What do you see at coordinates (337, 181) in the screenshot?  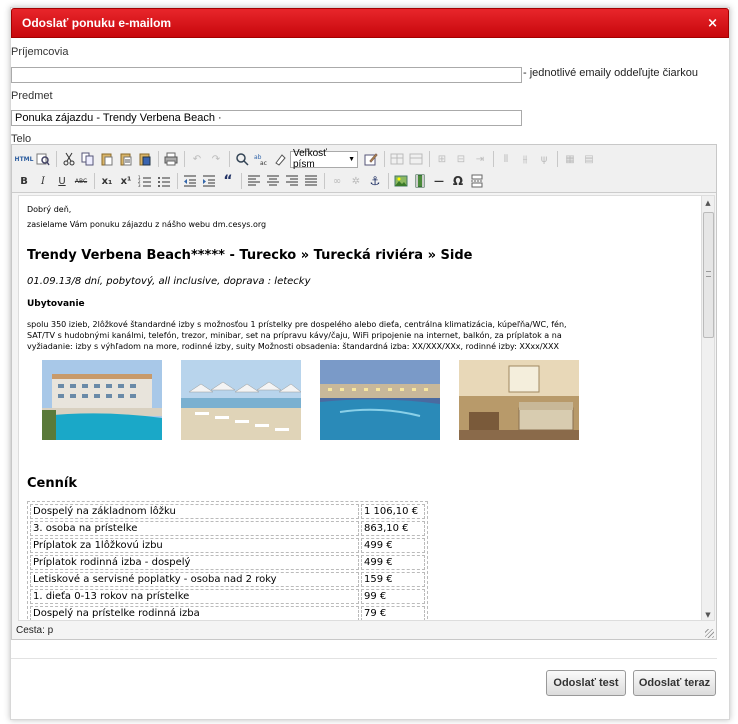 I see `link-icon: ∞` at bounding box center [337, 181].